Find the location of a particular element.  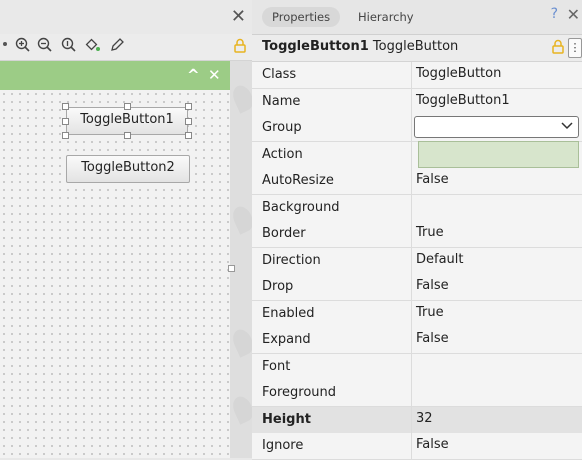

chevron-down-icon is located at coordinates (567, 127).